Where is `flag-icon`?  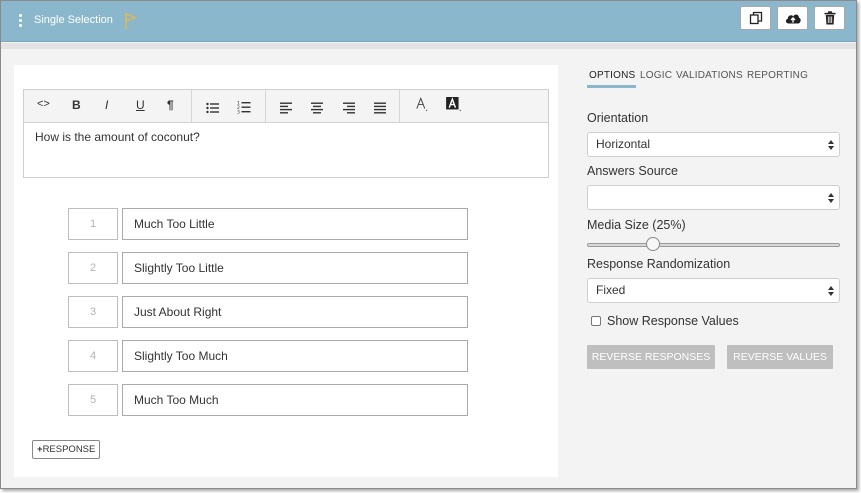 flag-icon is located at coordinates (130, 21).